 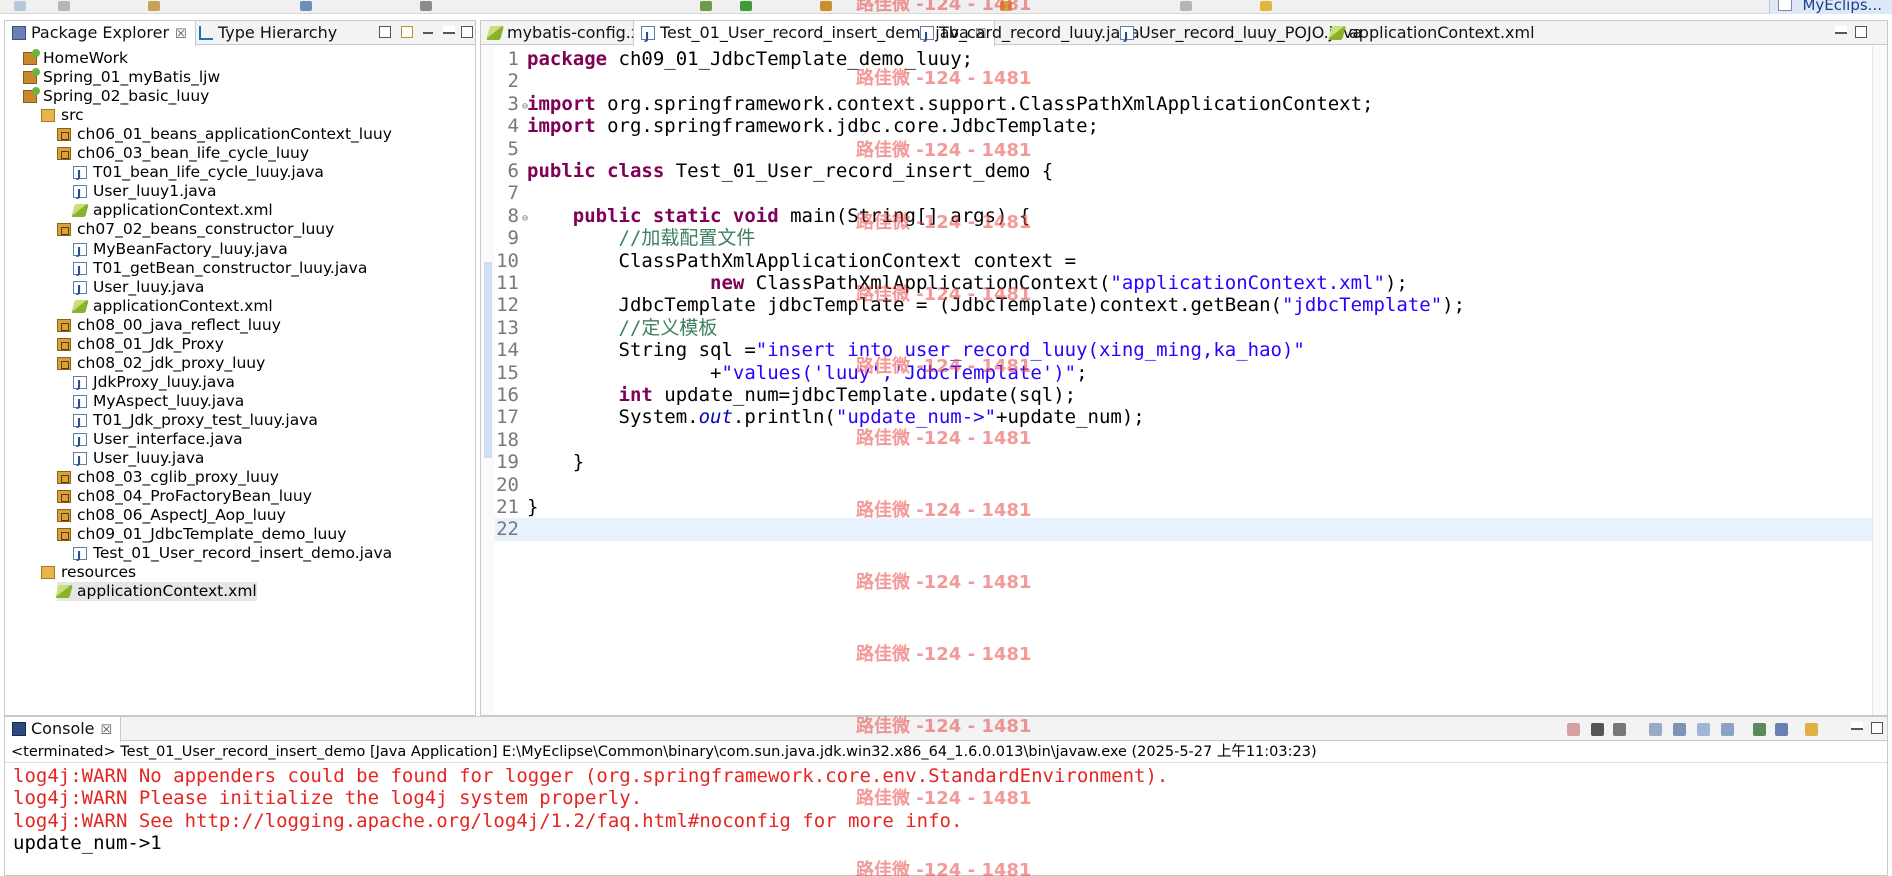 What do you see at coordinates (1597, 729) in the screenshot?
I see `remove-launch-icon` at bounding box center [1597, 729].